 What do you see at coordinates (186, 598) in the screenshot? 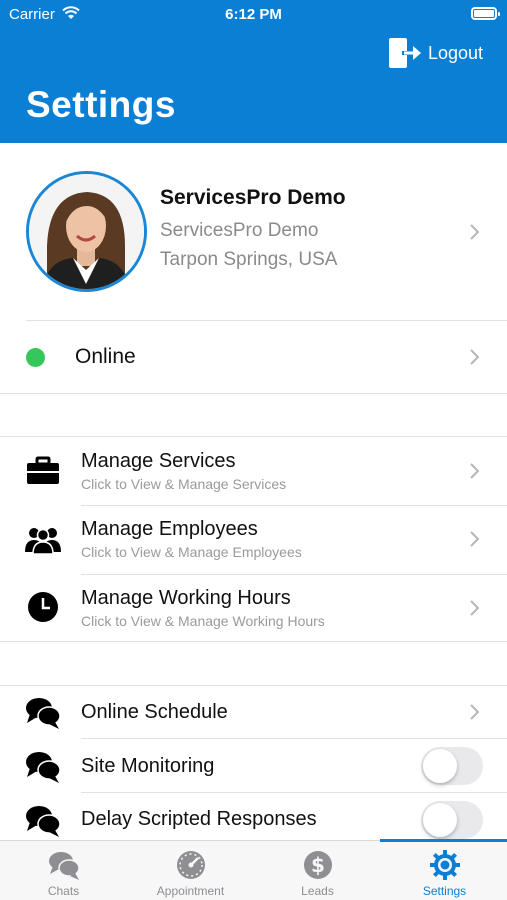
I see `row-title: Manage Working Hours` at bounding box center [186, 598].